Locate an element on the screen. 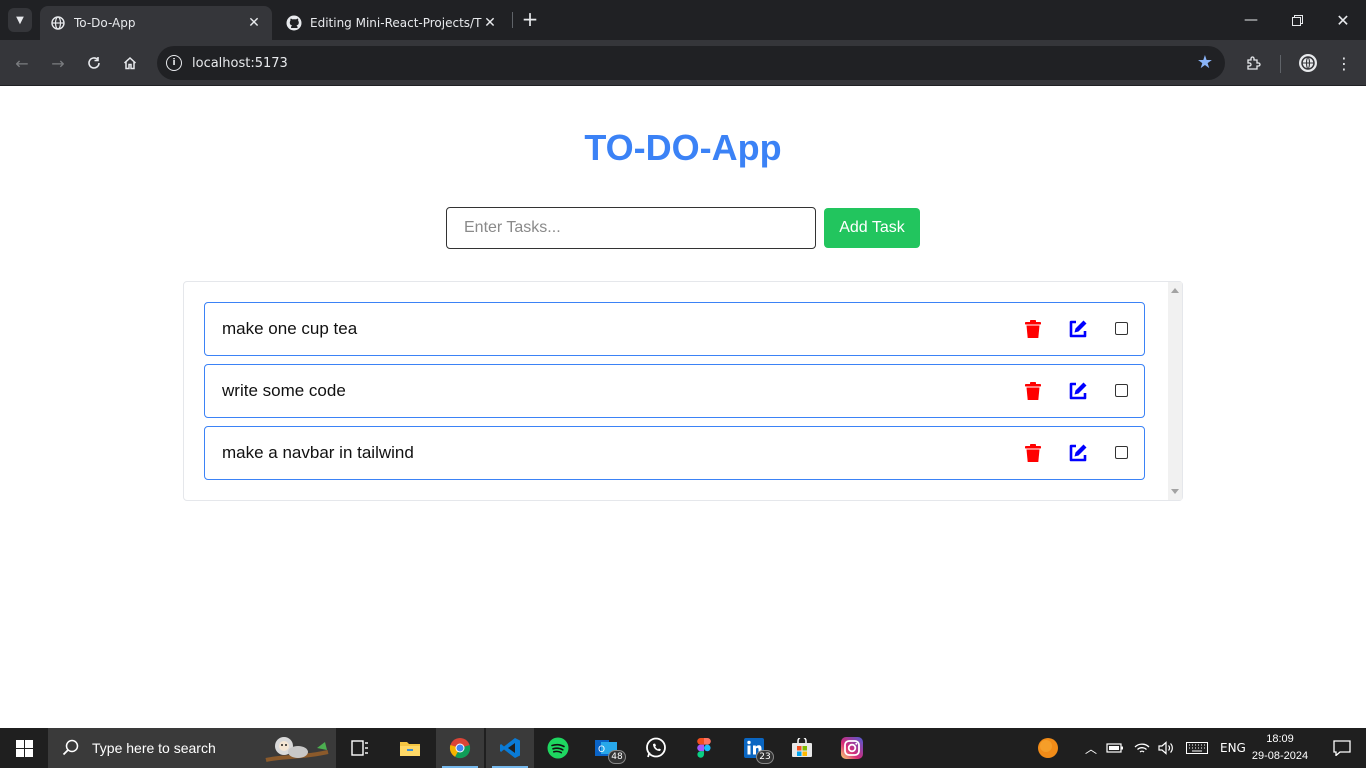 The width and height of the screenshot is (1366, 768). arrow-right-icon: → is located at coordinates (58, 63).